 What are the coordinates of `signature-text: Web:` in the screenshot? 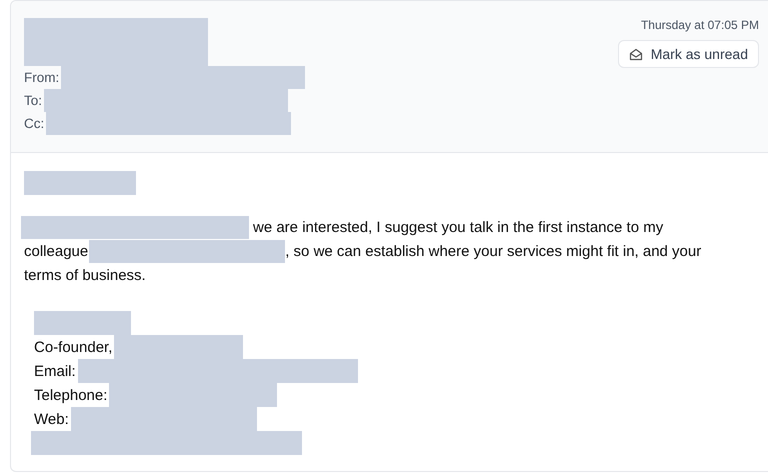 It's located at (51, 419).